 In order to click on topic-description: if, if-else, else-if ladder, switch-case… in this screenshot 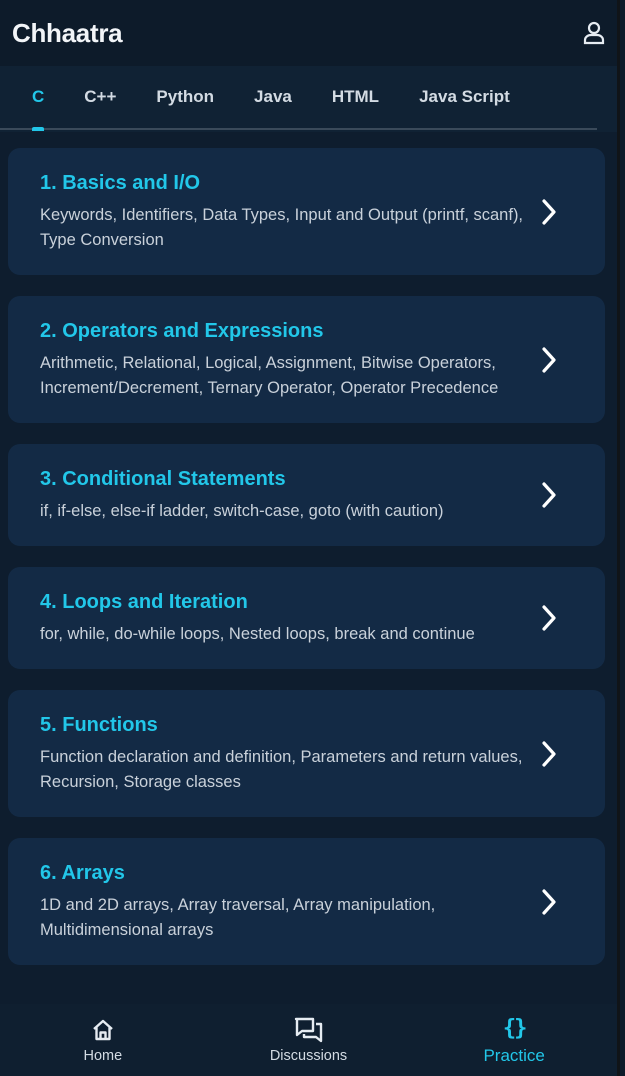, I will do `click(242, 511)`.